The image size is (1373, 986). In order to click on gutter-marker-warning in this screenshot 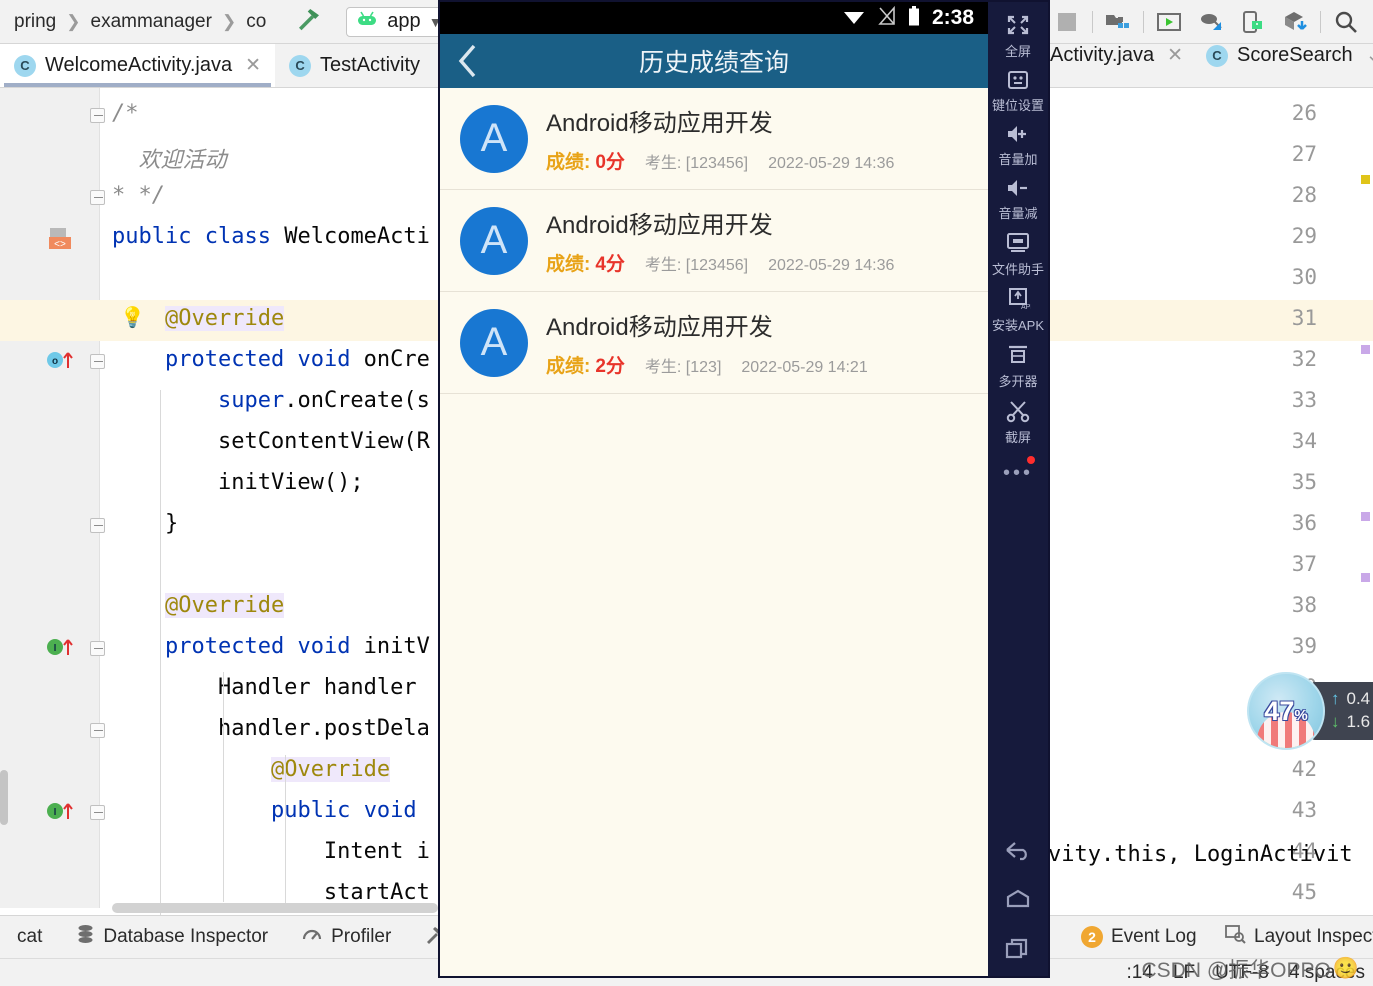, I will do `click(1365, 179)`.